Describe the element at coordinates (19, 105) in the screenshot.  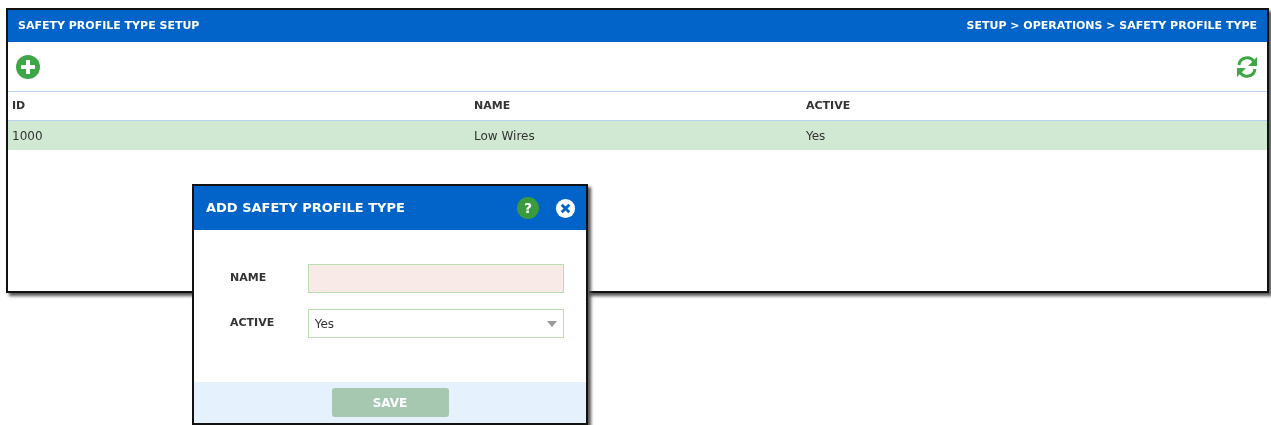
I see `column-header: ID` at that location.